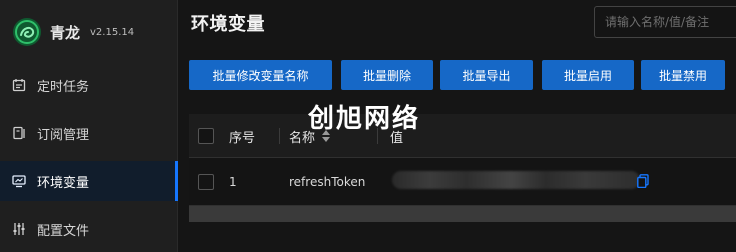 The width and height of the screenshot is (736, 252). What do you see at coordinates (665, 22) in the screenshot?
I see `search-input` at bounding box center [665, 22].